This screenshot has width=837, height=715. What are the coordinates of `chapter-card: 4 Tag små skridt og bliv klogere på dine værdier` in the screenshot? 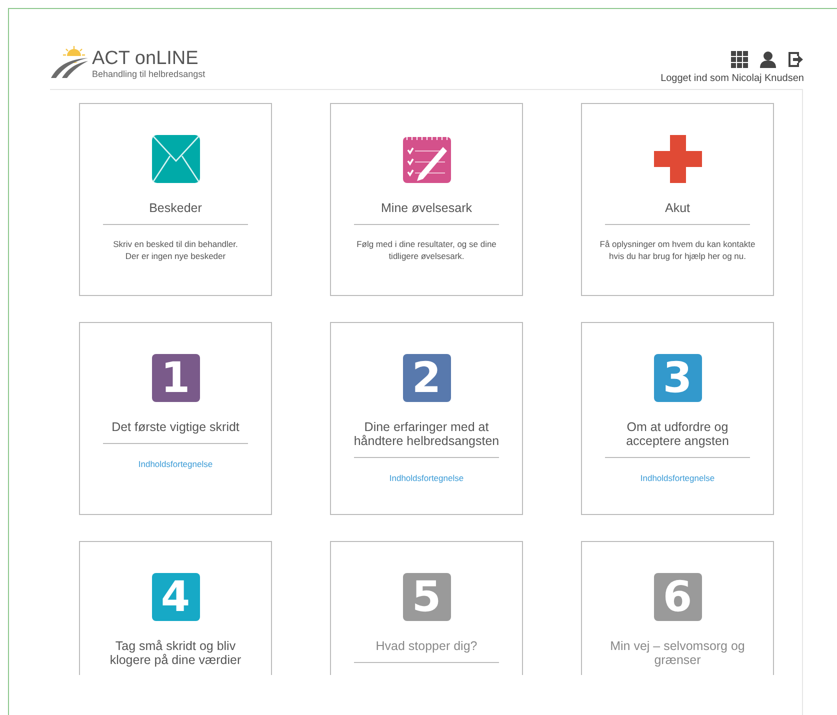 It's located at (175, 608).